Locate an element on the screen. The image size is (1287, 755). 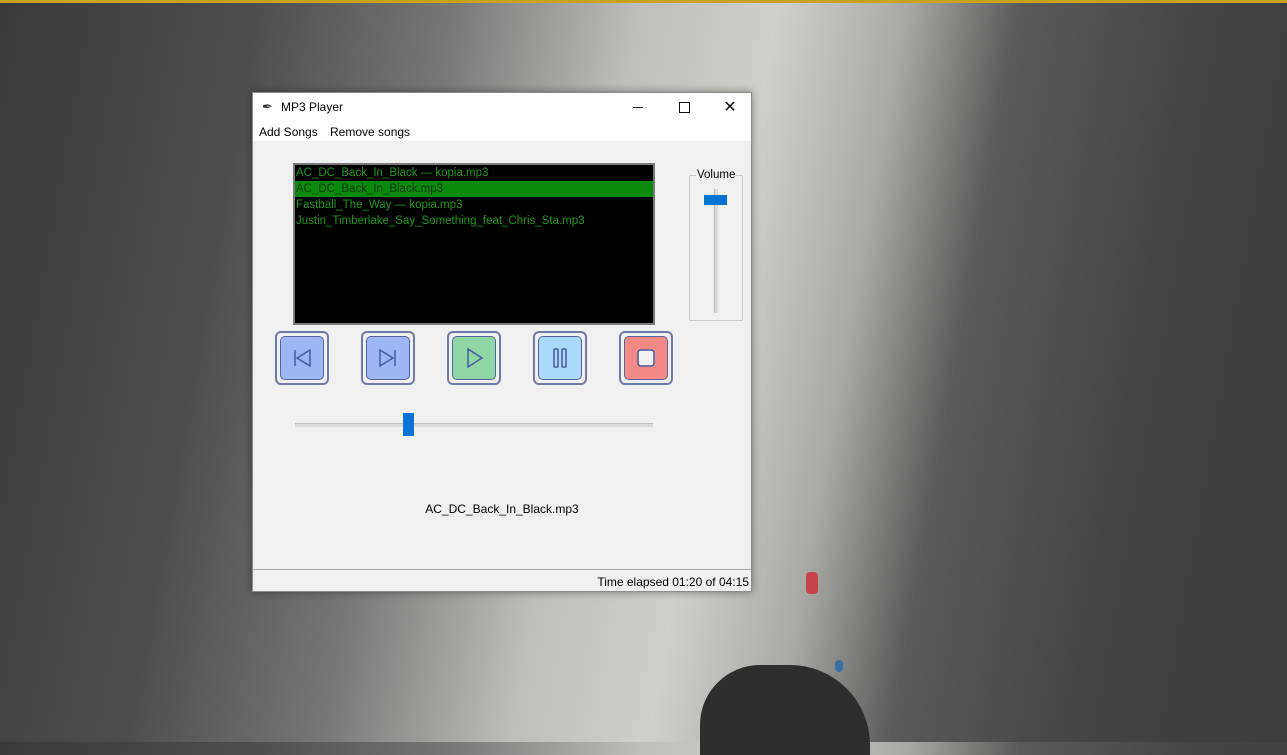
stop-icon is located at coordinates (646, 358).